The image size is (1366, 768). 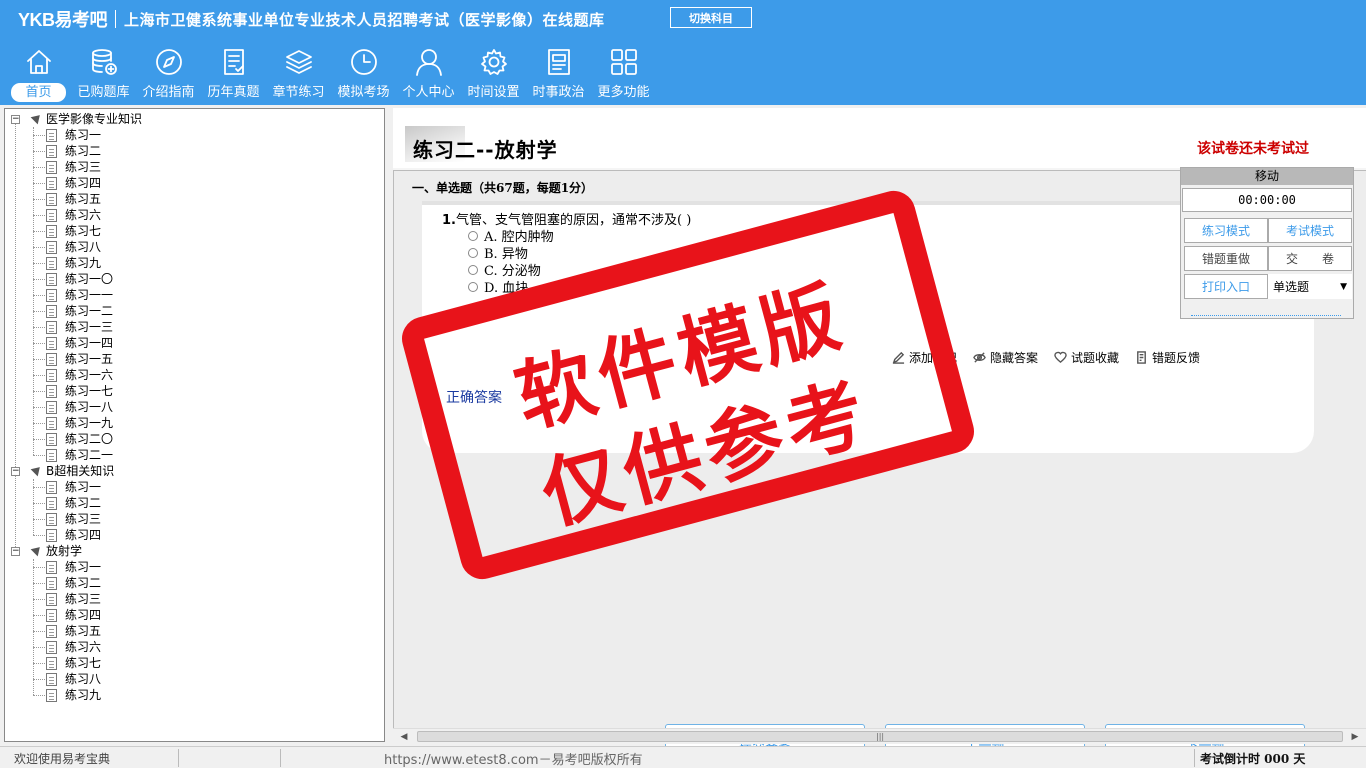 I want to click on option-c: C. 分泌物, so click(x=504, y=270).